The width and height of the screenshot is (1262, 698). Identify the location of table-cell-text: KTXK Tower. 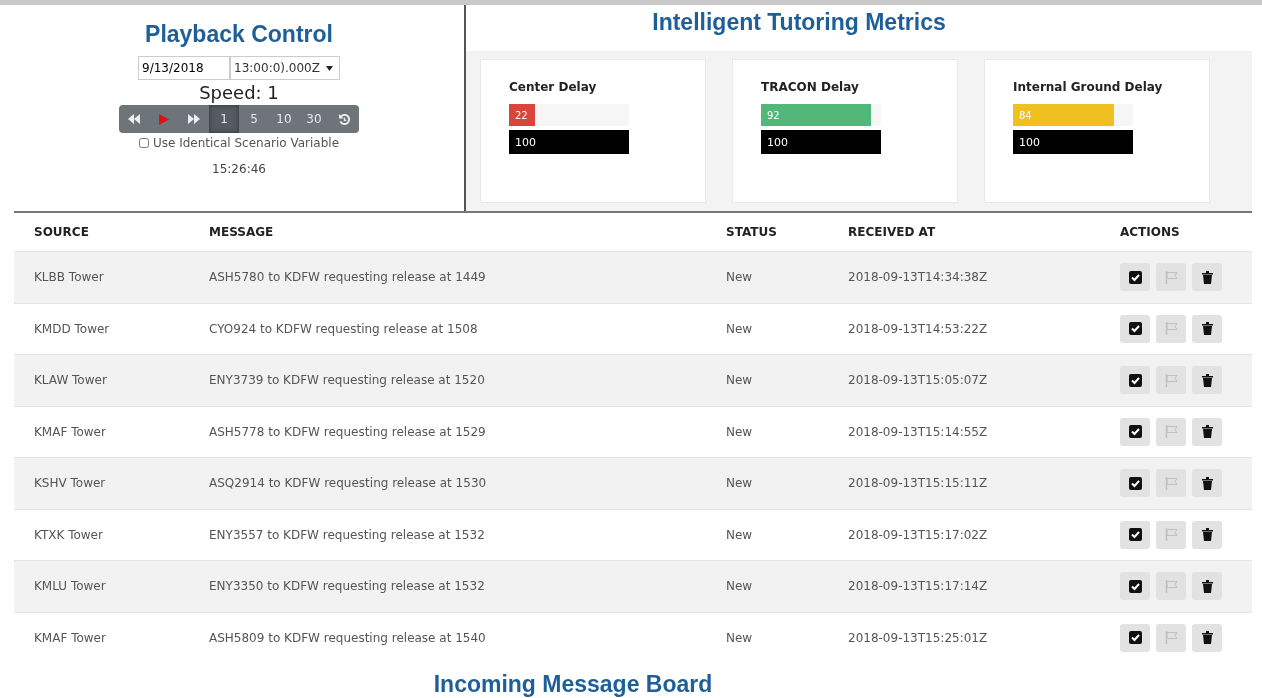
(69, 534).